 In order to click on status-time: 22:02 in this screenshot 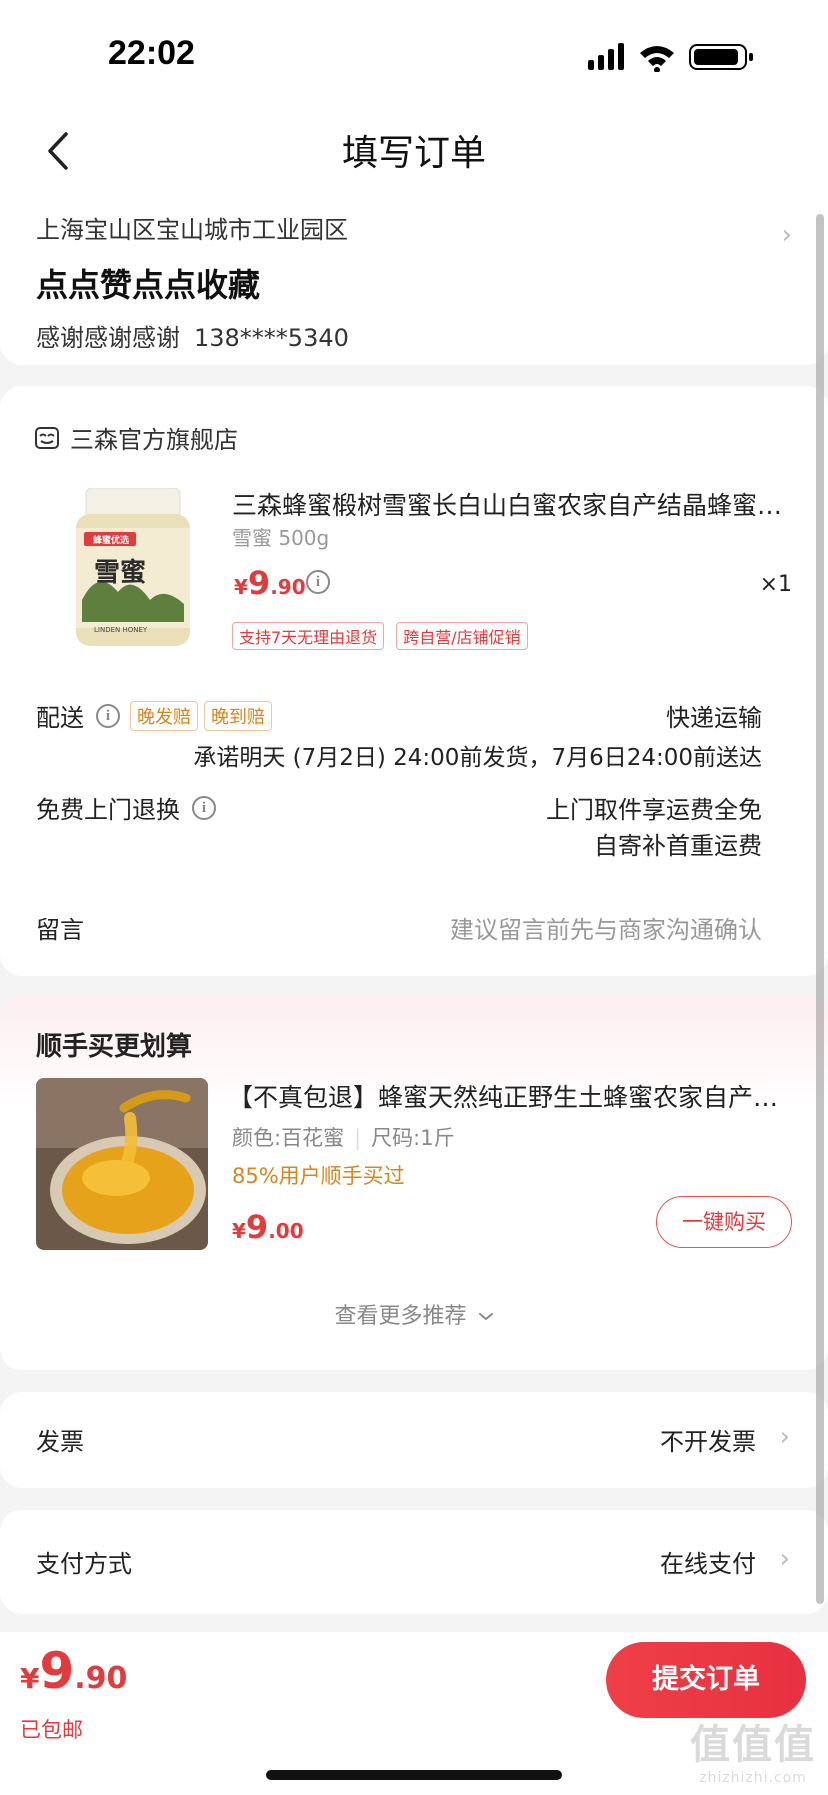, I will do `click(151, 53)`.